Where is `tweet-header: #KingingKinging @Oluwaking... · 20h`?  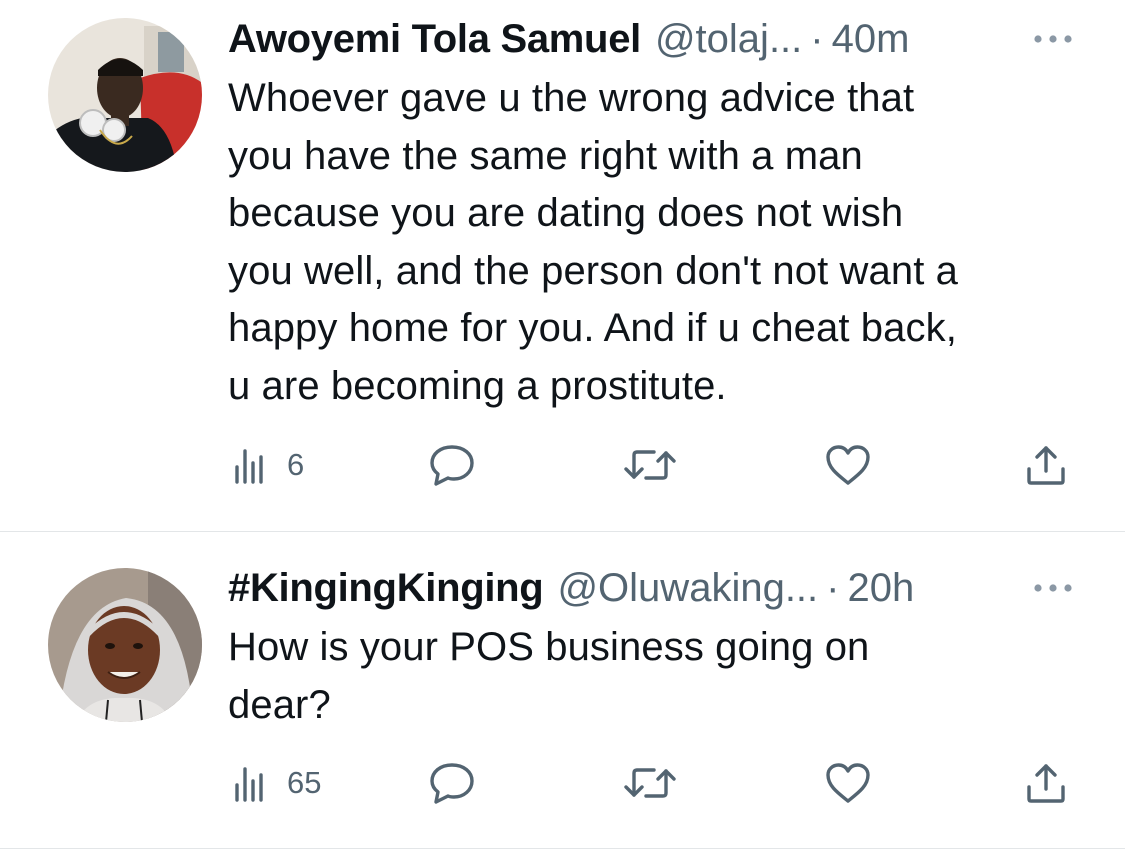 tweet-header: #KingingKinging @Oluwaking... · 20h is located at coordinates (664, 588).